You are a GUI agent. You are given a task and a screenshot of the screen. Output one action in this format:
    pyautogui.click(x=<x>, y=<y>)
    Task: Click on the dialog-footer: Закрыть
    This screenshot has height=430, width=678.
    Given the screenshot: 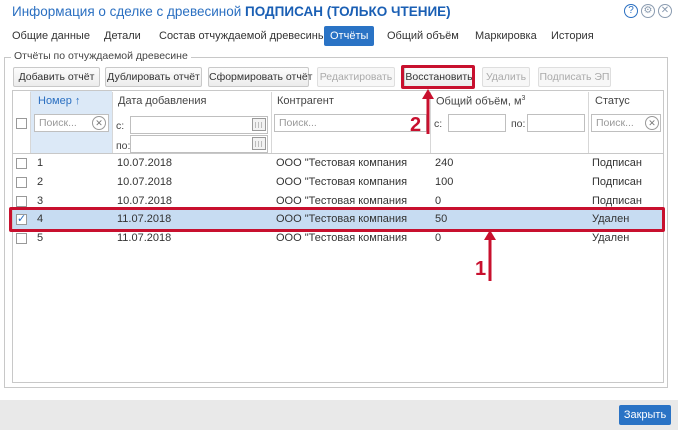 What is the action you would take?
    pyautogui.click(x=339, y=415)
    